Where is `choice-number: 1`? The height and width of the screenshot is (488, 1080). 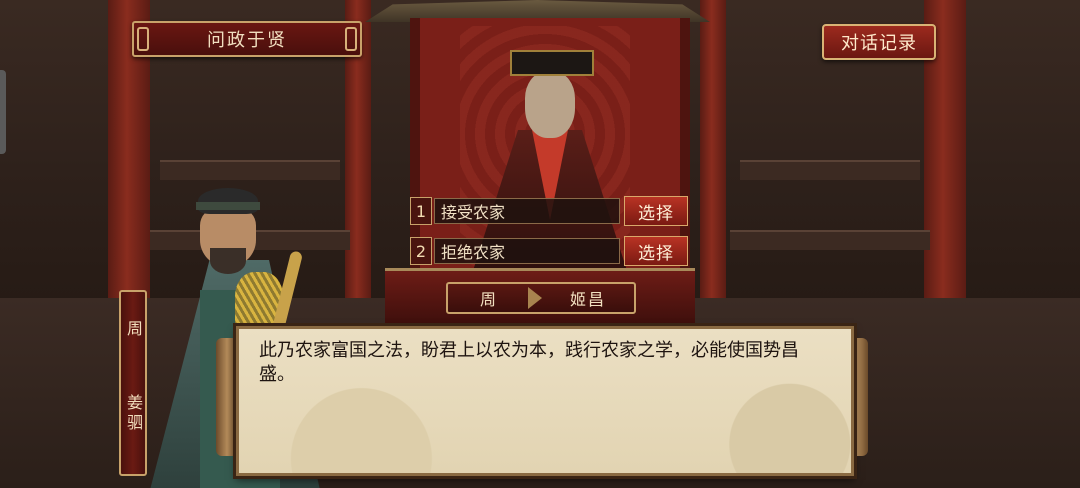 choice-number: 1 is located at coordinates (421, 211).